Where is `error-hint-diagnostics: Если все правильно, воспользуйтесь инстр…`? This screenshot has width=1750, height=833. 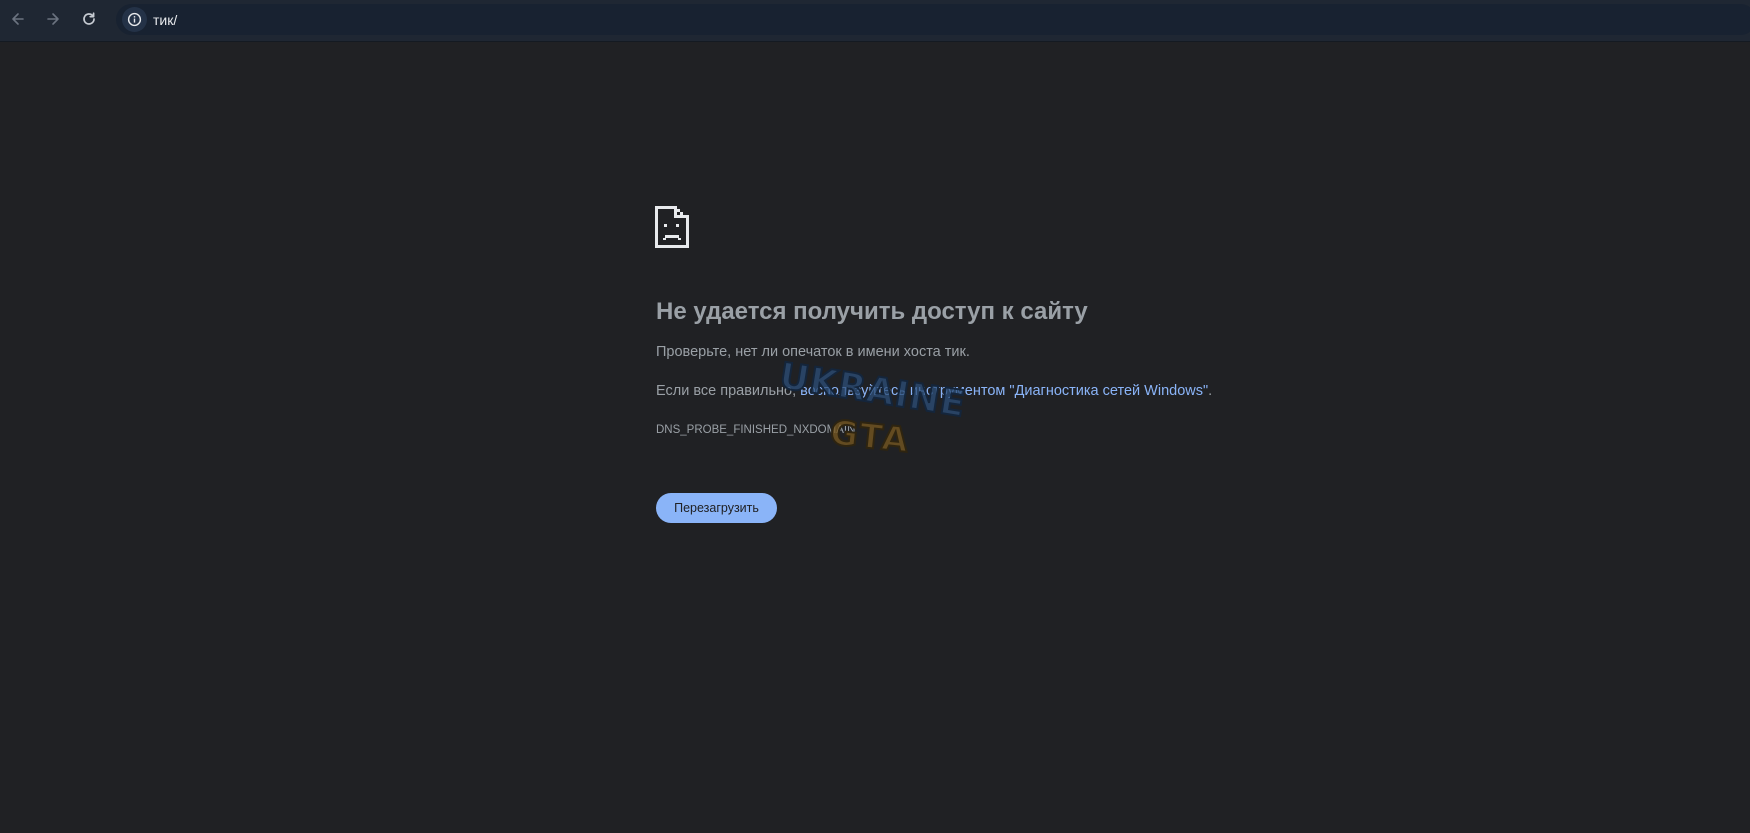 error-hint-diagnostics: Если все правильно, воспользуйтесь инстр… is located at coordinates (934, 391).